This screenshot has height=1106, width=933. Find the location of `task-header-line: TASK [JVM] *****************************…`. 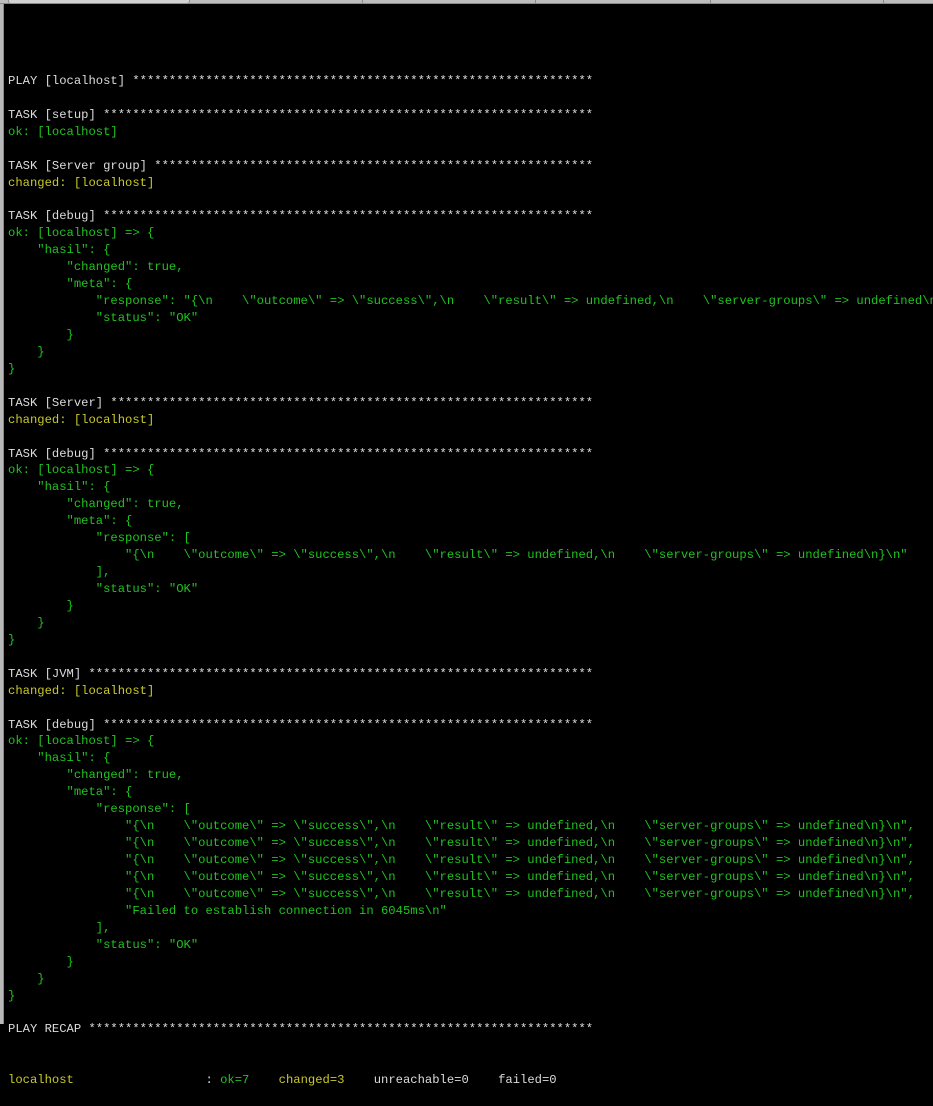

task-header-line: TASK [JVM] *****************************… is located at coordinates (301, 673).